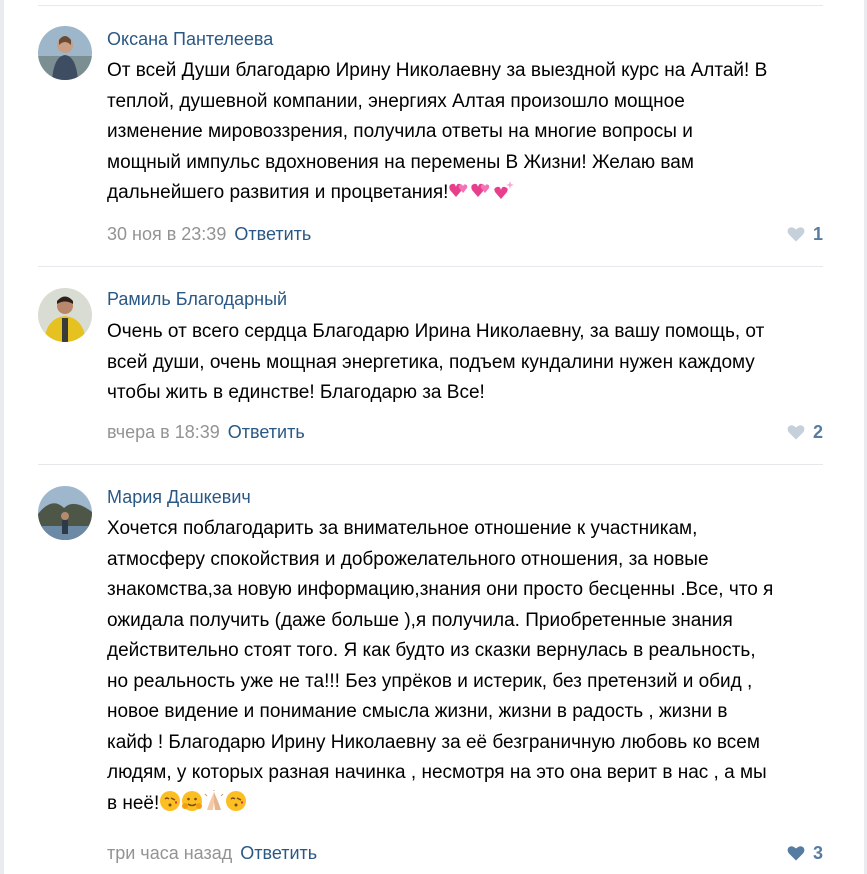 Image resolution: width=867 pixels, height=874 pixels. I want to click on like-count: 2, so click(817, 432).